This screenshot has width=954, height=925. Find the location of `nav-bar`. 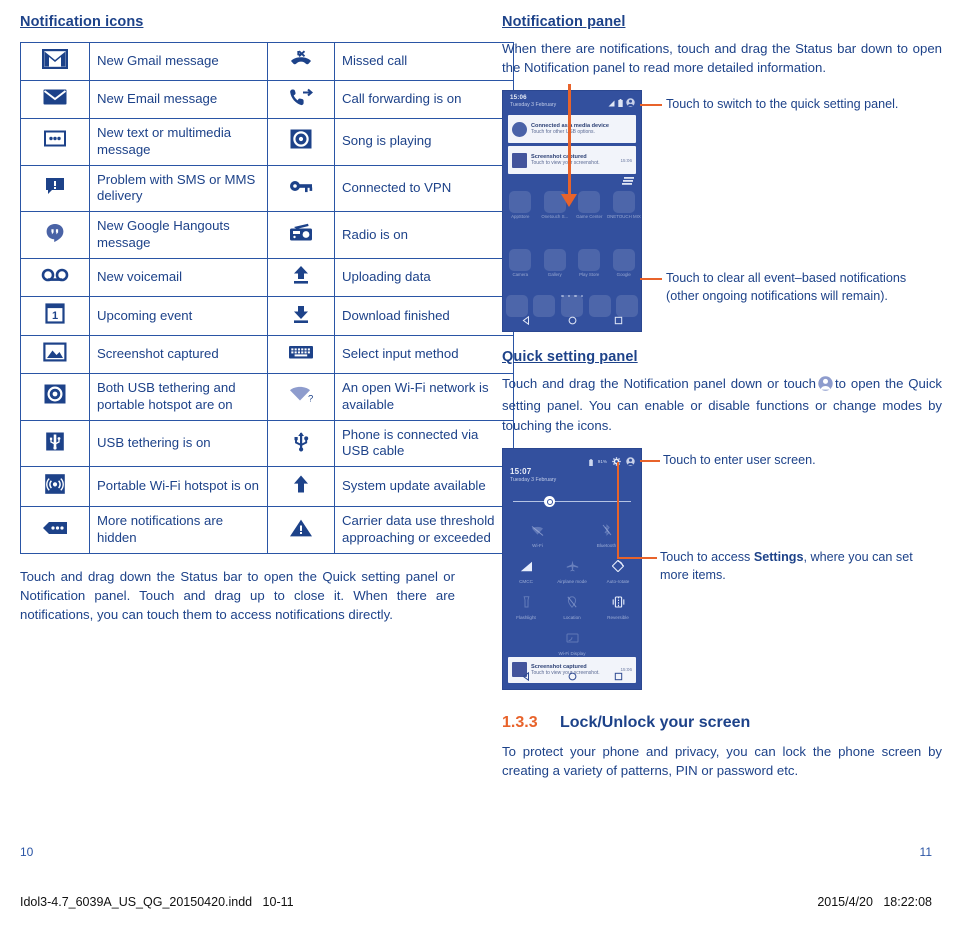

nav-bar is located at coordinates (572, 321).